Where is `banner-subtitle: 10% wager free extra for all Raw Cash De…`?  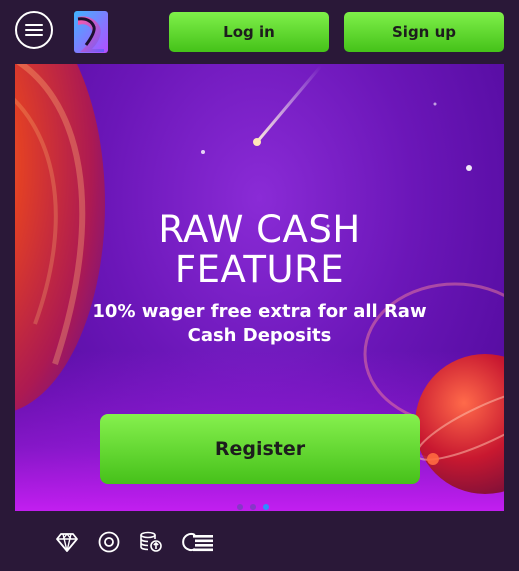
banner-subtitle: 10% wager free extra for all Raw Cash De… is located at coordinates (259, 323).